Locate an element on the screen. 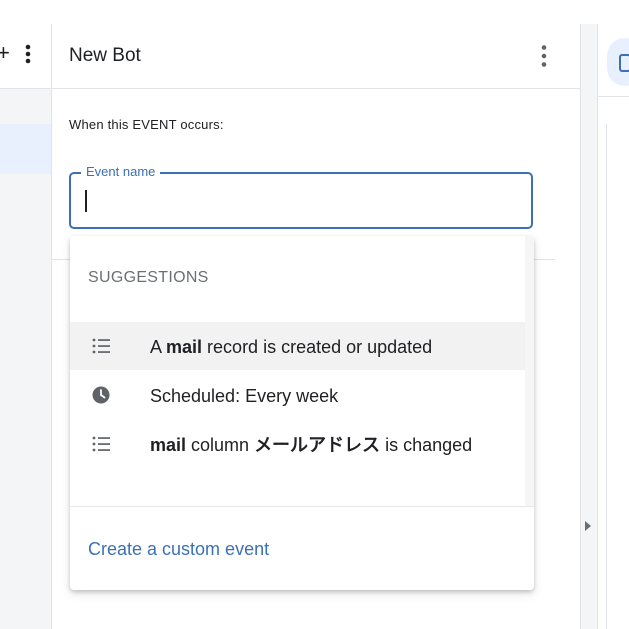 The height and width of the screenshot is (629, 629). page-title: New Bot is located at coordinates (105, 55).